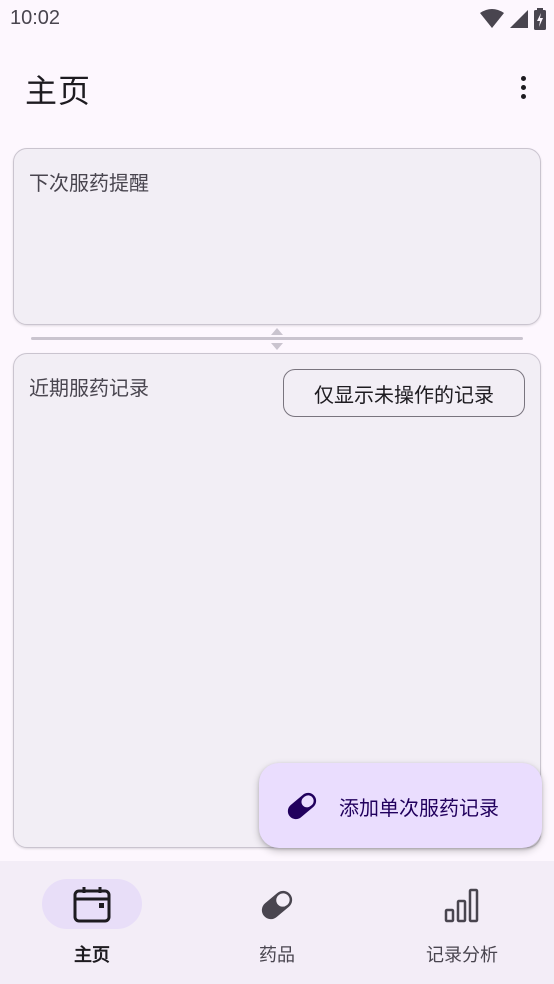  What do you see at coordinates (277, 955) in the screenshot?
I see `nav-label-medicines: 药品` at bounding box center [277, 955].